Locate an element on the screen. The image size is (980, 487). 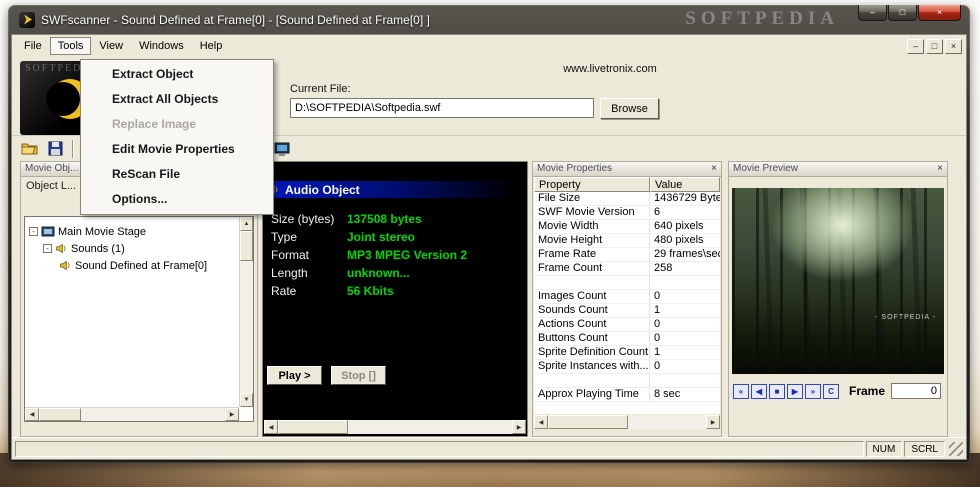
audio-prop-label: Type is located at coordinates (284, 237).